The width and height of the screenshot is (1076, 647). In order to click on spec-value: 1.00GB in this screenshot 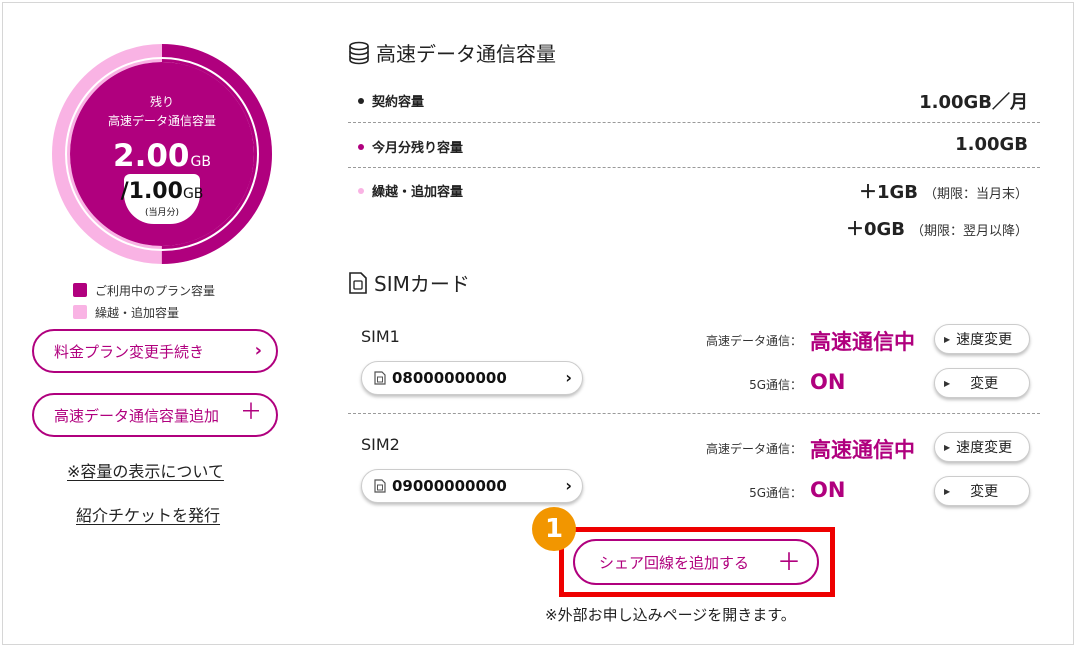, I will do `click(991, 144)`.